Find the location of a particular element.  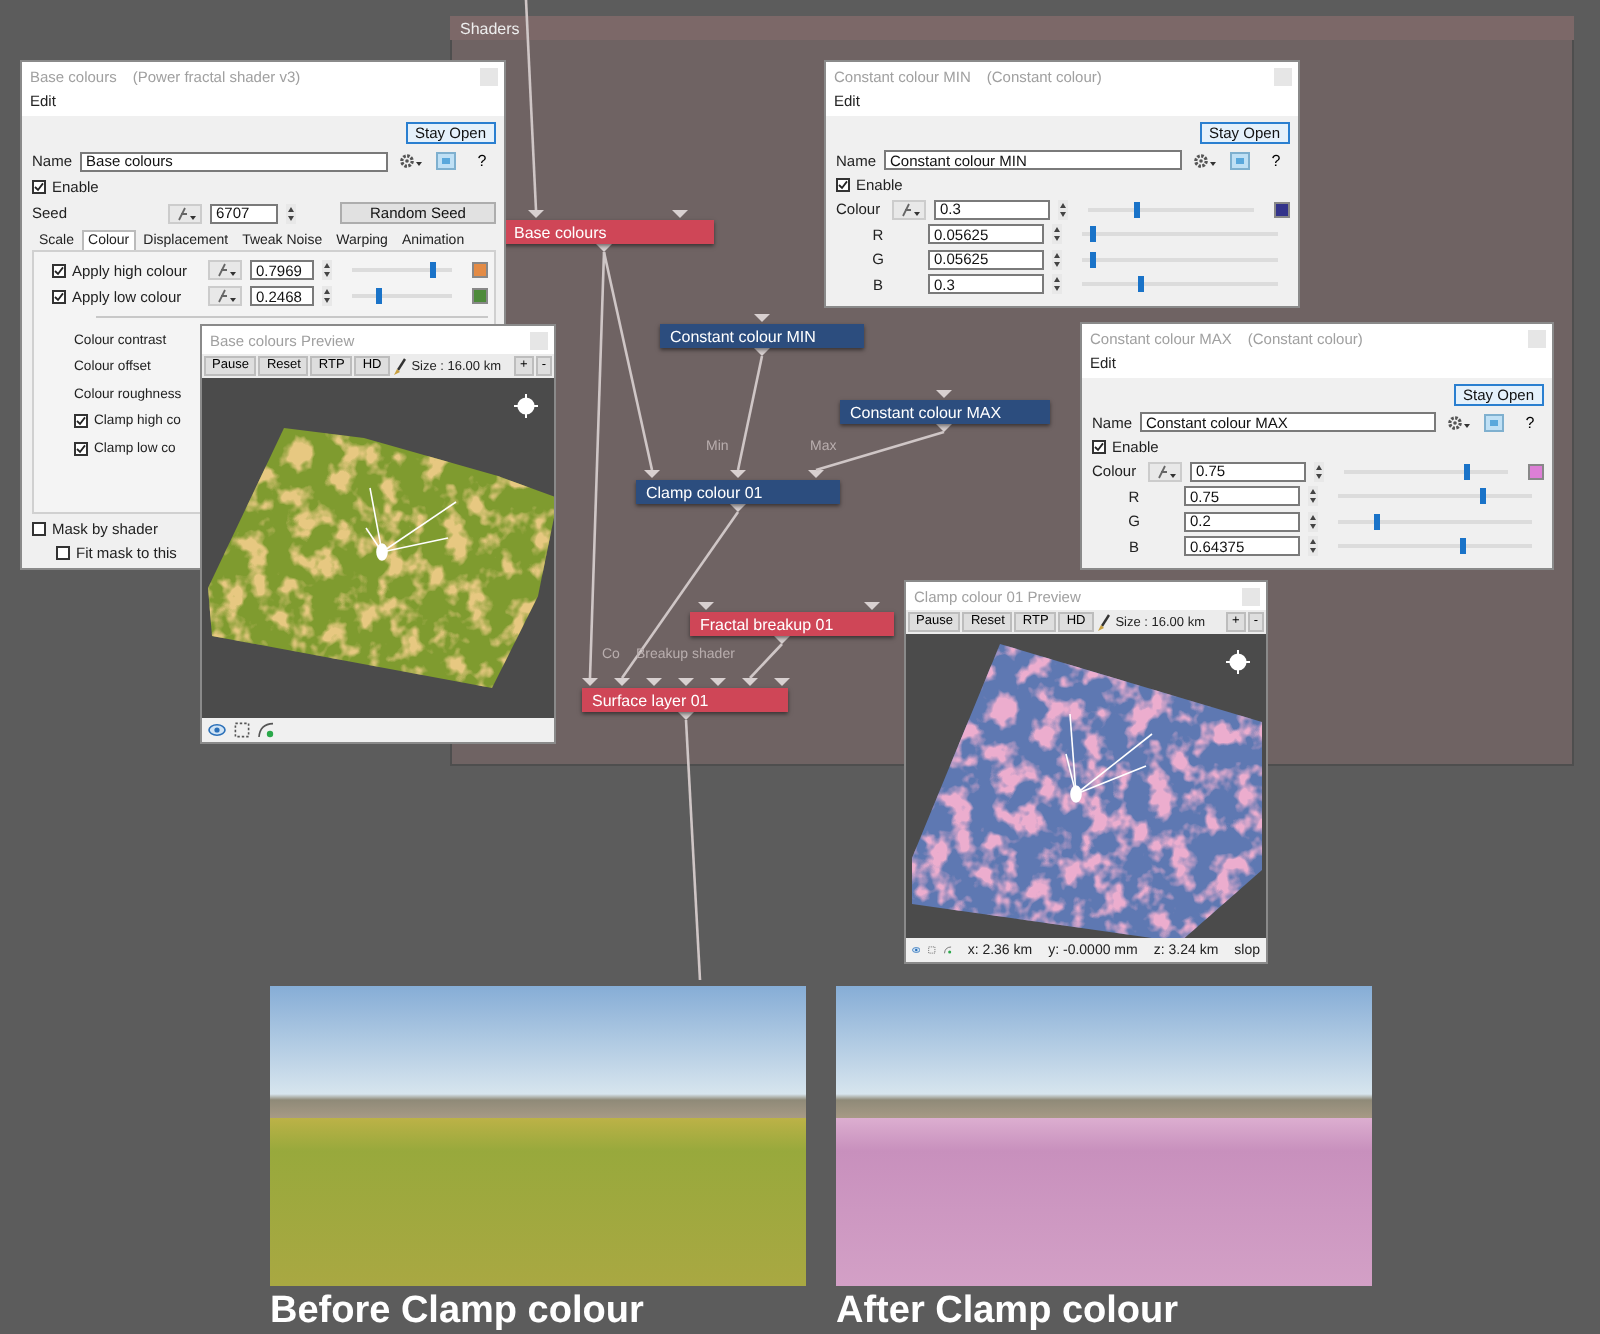

curve-icon is located at coordinates (266, 730).